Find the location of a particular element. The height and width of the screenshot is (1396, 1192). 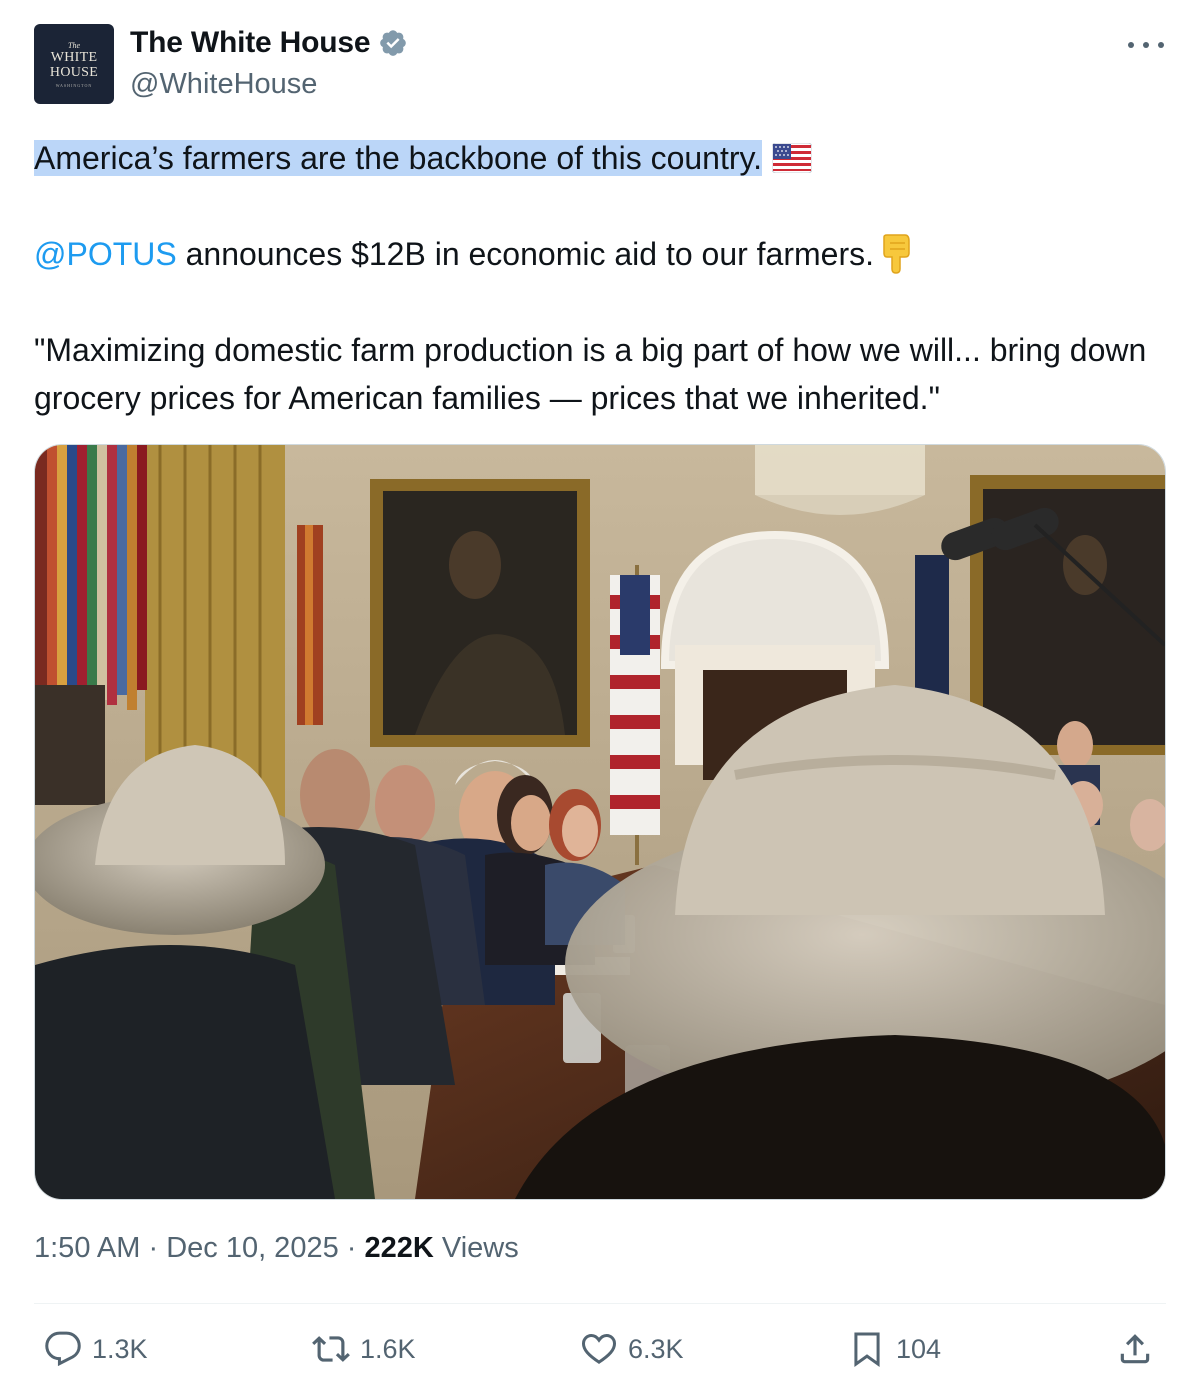

share-icon is located at coordinates (1135, 1349).